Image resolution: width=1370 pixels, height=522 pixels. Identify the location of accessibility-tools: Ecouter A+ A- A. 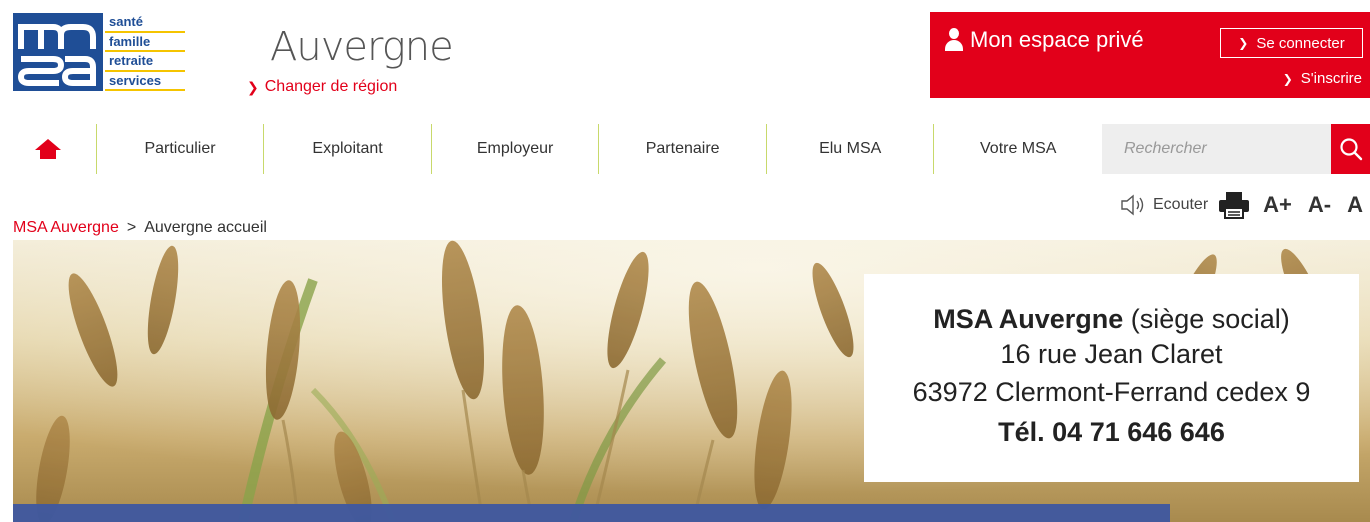
(1242, 205).